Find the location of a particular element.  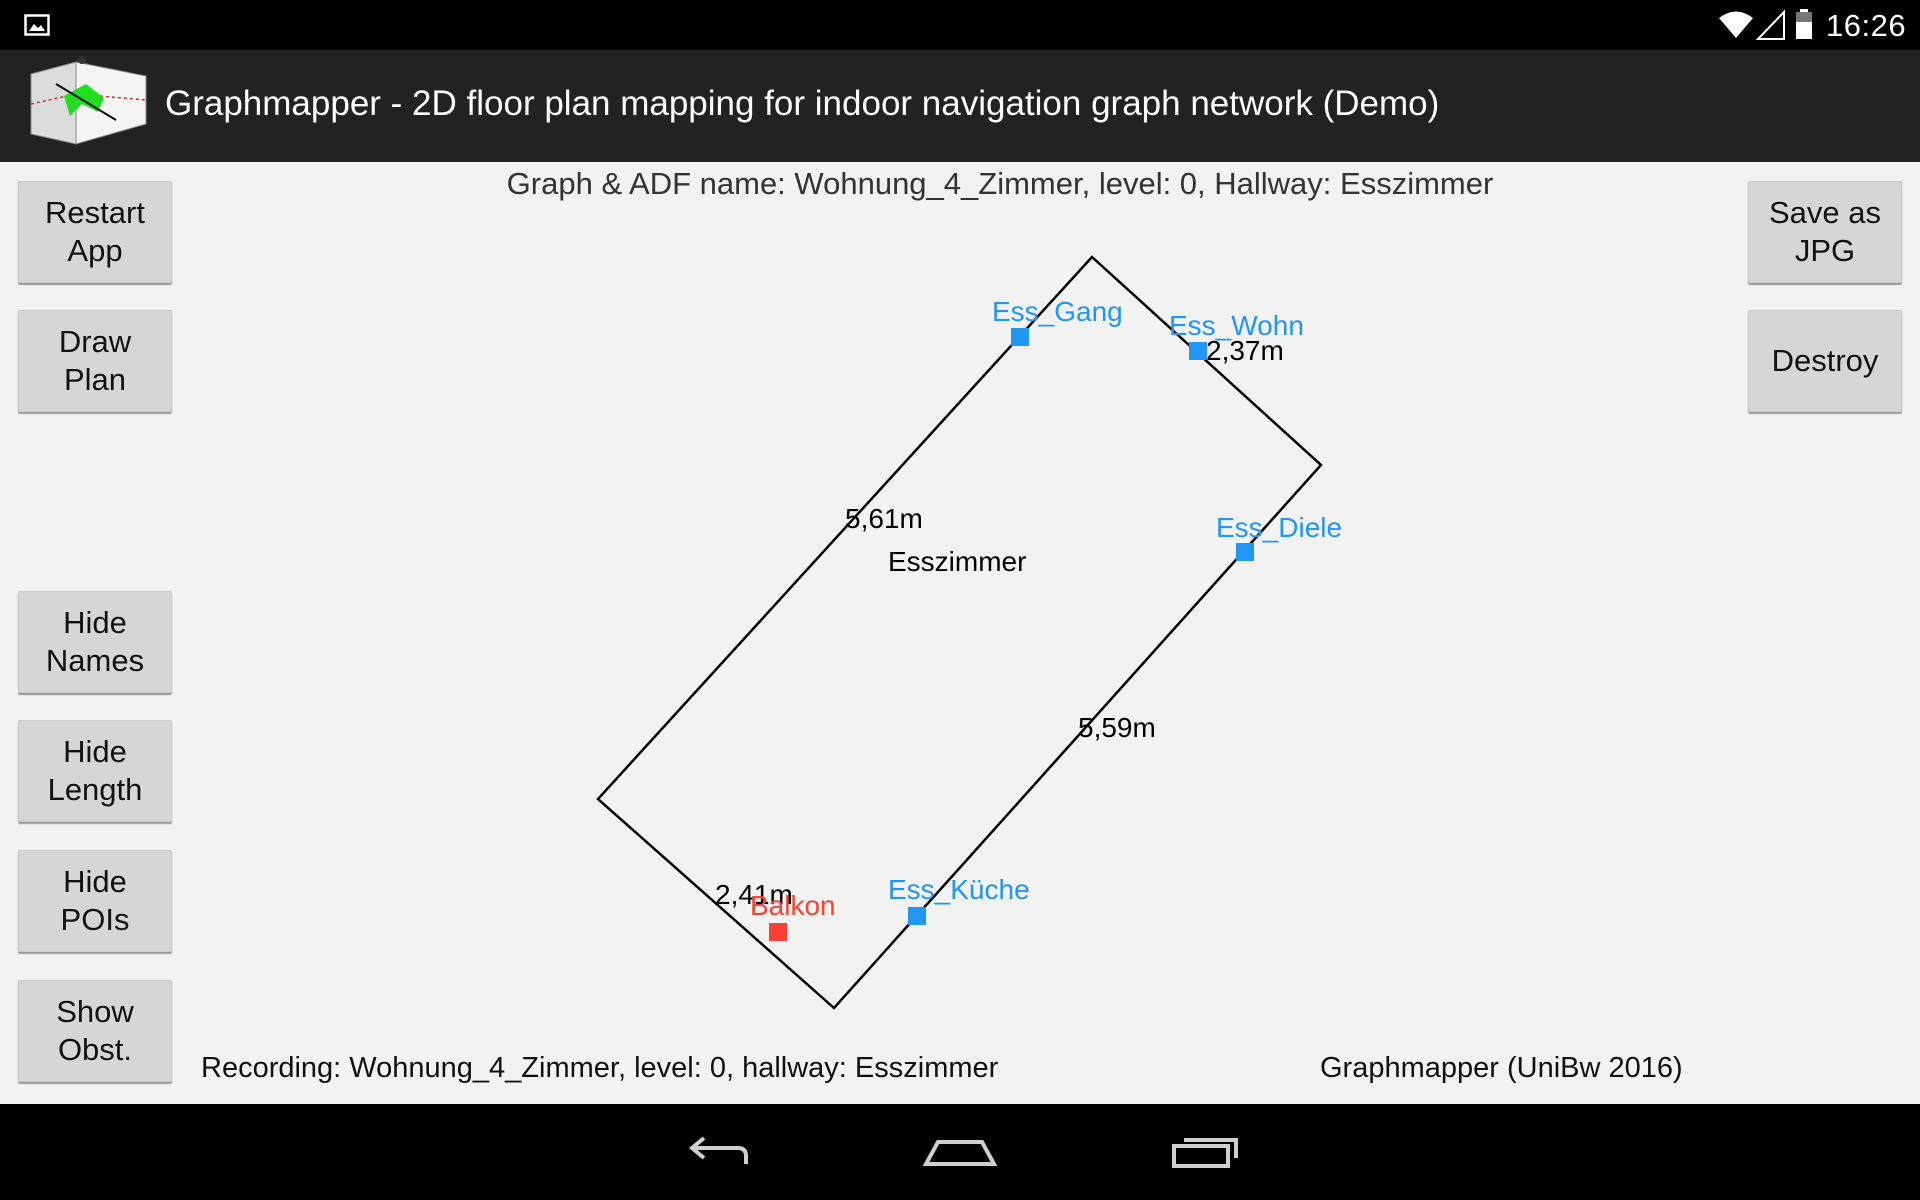

navigation-bar is located at coordinates (960, 1152).